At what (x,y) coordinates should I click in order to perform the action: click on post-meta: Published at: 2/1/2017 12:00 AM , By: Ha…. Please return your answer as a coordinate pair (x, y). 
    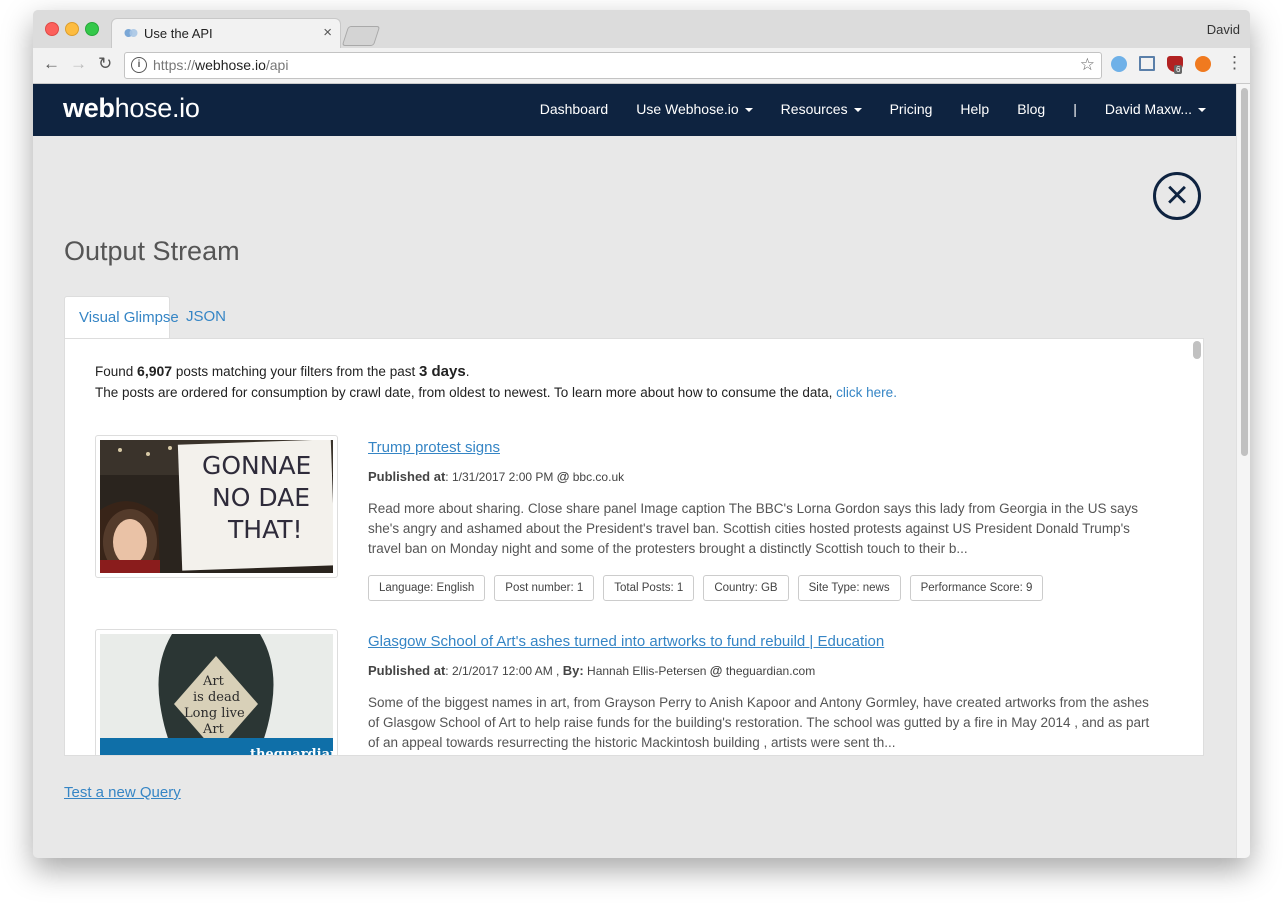
    Looking at the image, I should click on (592, 670).